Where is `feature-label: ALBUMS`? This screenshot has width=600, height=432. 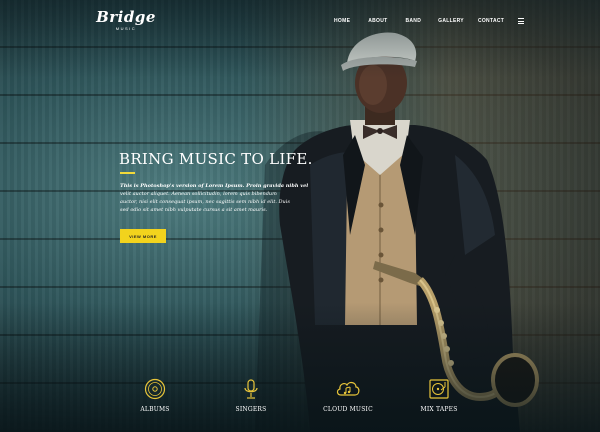 feature-label: ALBUMS is located at coordinates (155, 409).